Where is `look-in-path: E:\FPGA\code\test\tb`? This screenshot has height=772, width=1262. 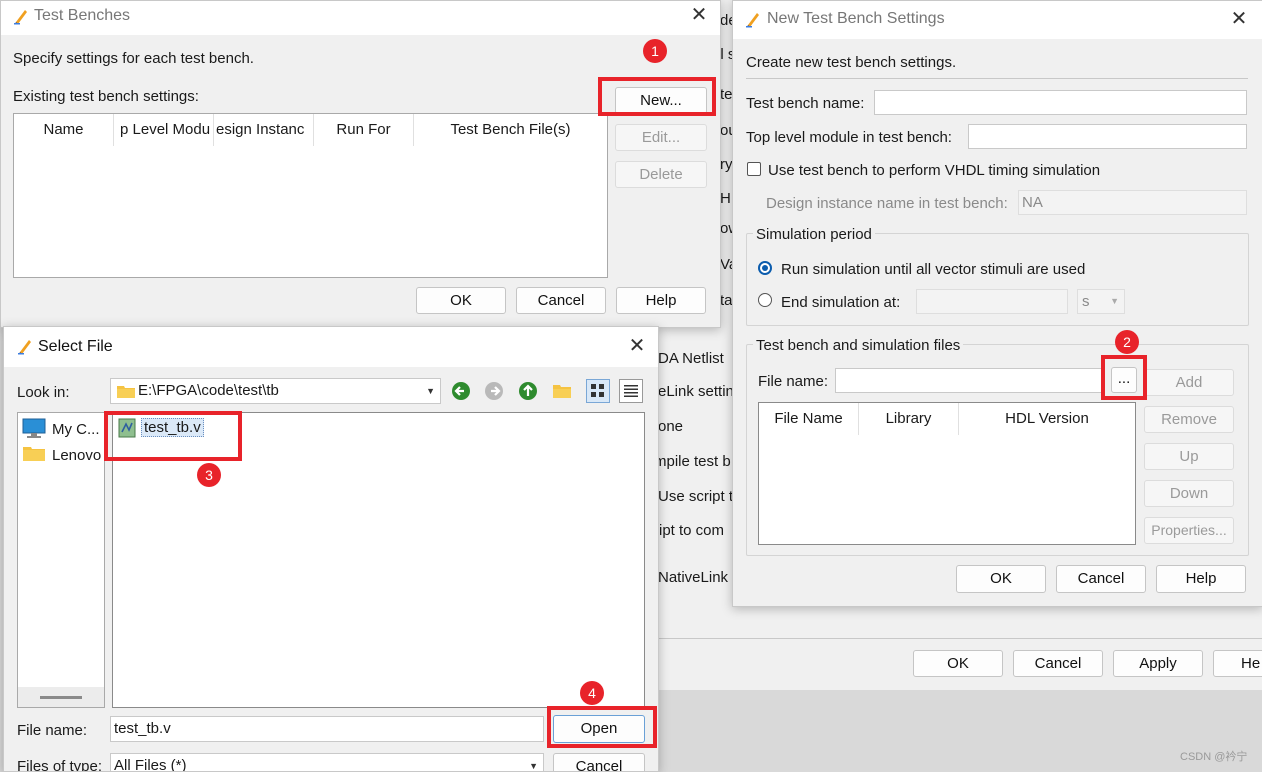 look-in-path: E:\FPGA\code\test\tb is located at coordinates (208, 390).